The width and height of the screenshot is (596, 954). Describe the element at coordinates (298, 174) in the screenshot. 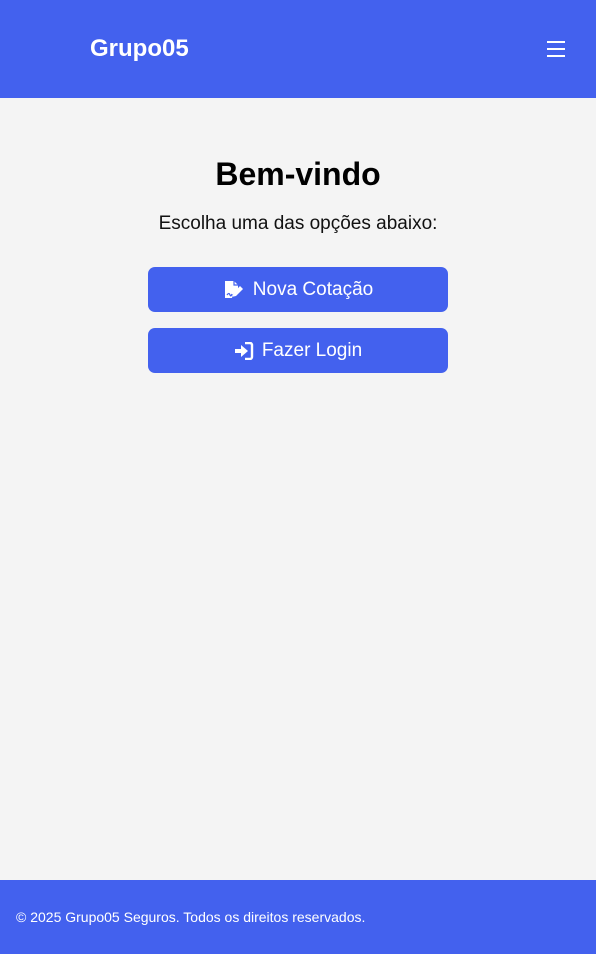

I see `page-title: Bem-vindo` at that location.